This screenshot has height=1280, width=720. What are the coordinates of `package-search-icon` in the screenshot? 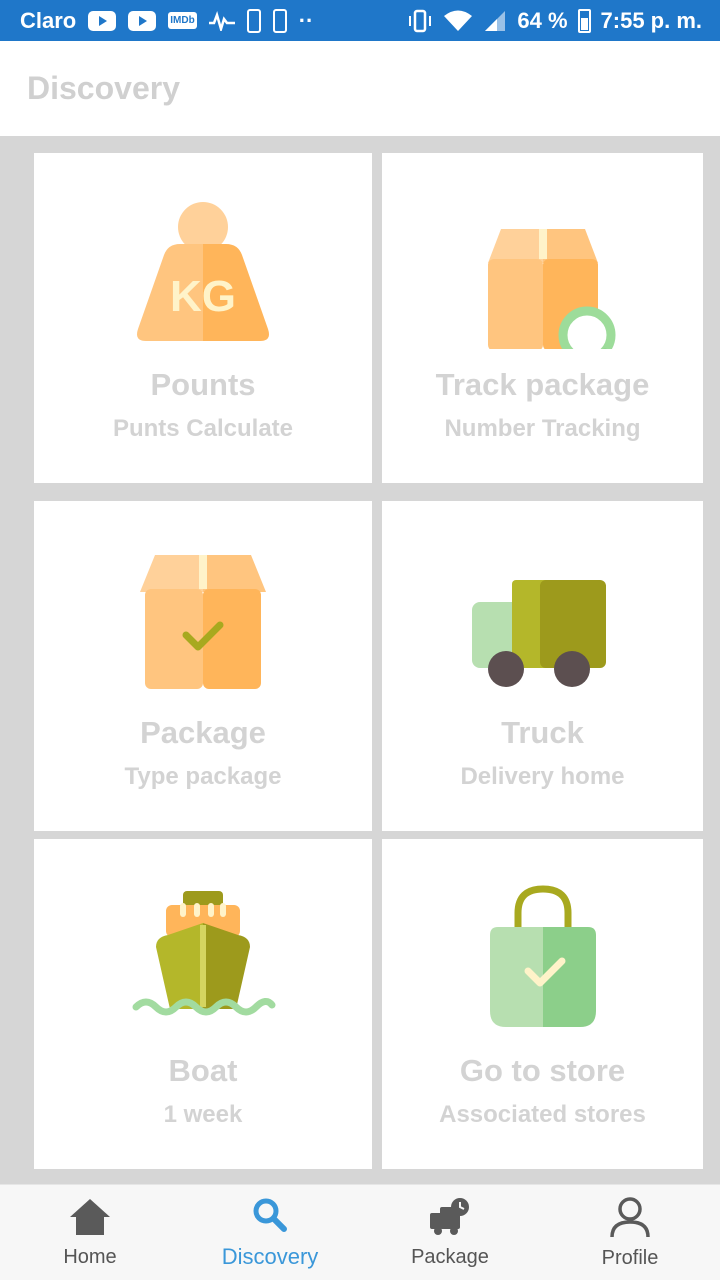 It's located at (543, 274).